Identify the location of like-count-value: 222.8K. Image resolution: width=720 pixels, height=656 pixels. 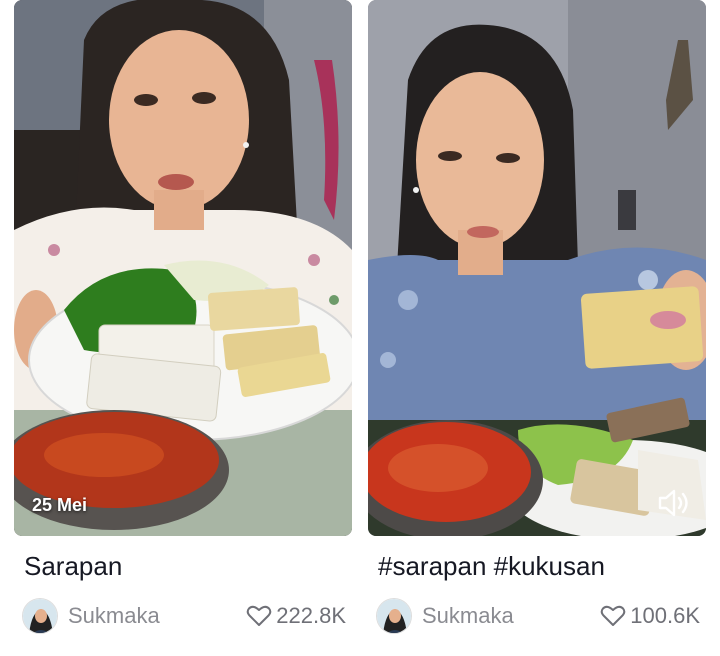
(311, 615).